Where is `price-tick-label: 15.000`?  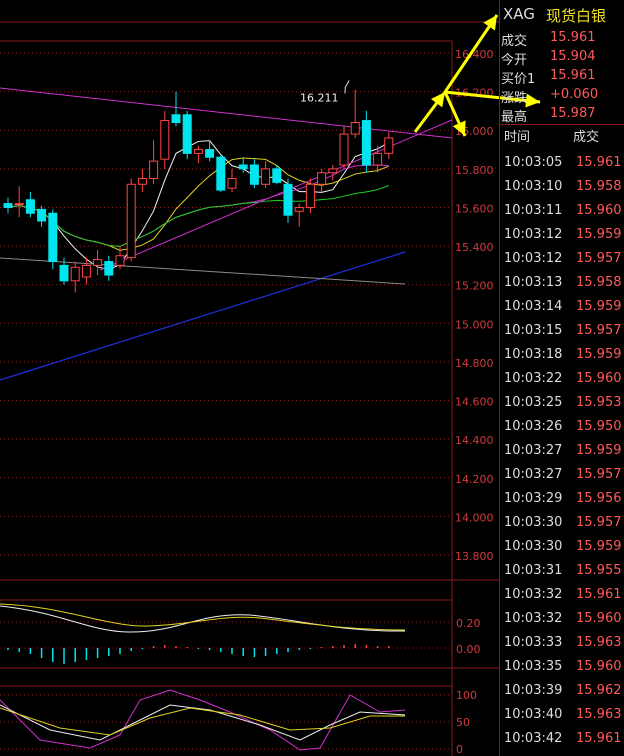 price-tick-label: 15.000 is located at coordinates (474, 324).